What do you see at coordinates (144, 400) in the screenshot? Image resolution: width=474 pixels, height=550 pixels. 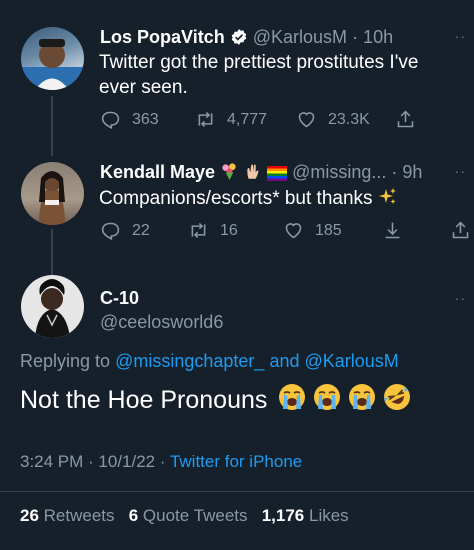 I see `main-tweet-text-content: Not the Hoe Pronouns` at bounding box center [144, 400].